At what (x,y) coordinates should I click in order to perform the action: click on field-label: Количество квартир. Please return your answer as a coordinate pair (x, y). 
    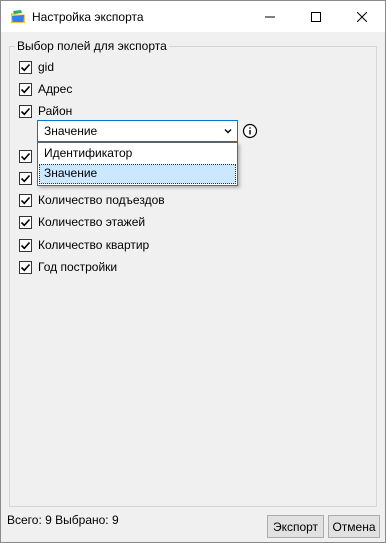
    Looking at the image, I should click on (94, 245).